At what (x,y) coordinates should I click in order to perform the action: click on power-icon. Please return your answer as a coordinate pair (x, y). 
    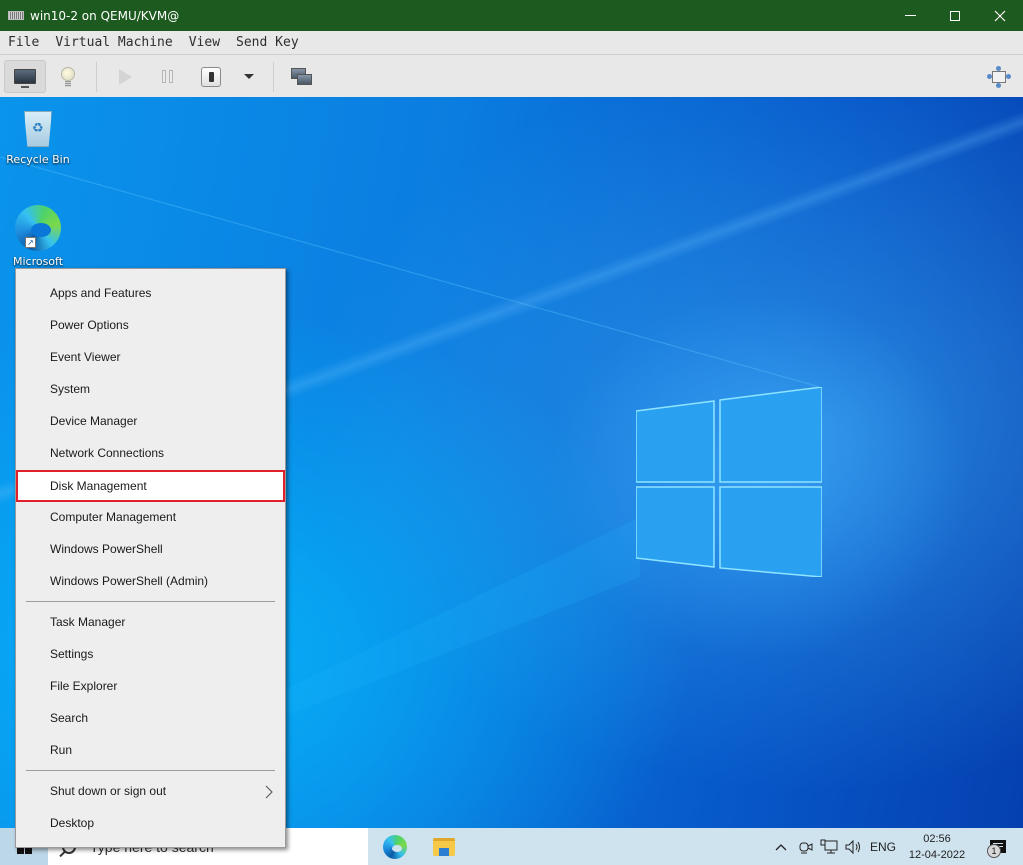
    Looking at the image, I should click on (211, 76).